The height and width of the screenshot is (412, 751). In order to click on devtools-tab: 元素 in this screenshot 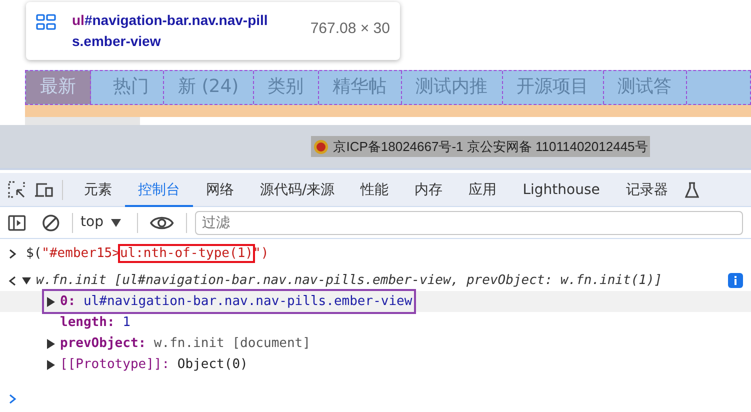, I will do `click(98, 189)`.